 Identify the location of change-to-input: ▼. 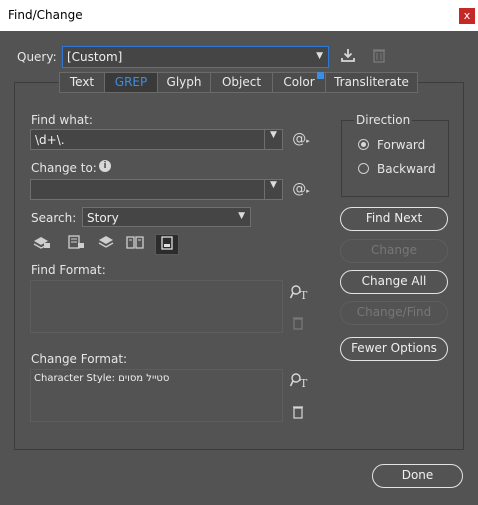
(156, 189).